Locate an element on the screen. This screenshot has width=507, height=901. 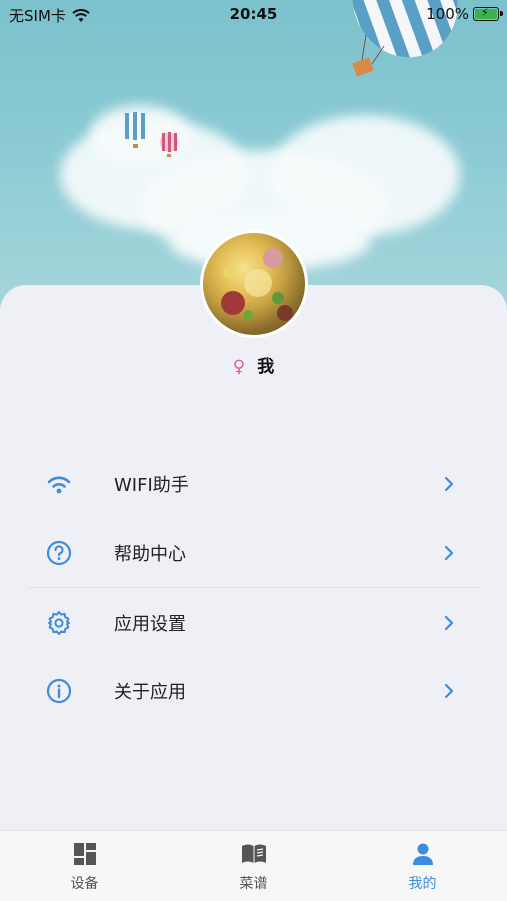
menu-divider is located at coordinates (254, 587).